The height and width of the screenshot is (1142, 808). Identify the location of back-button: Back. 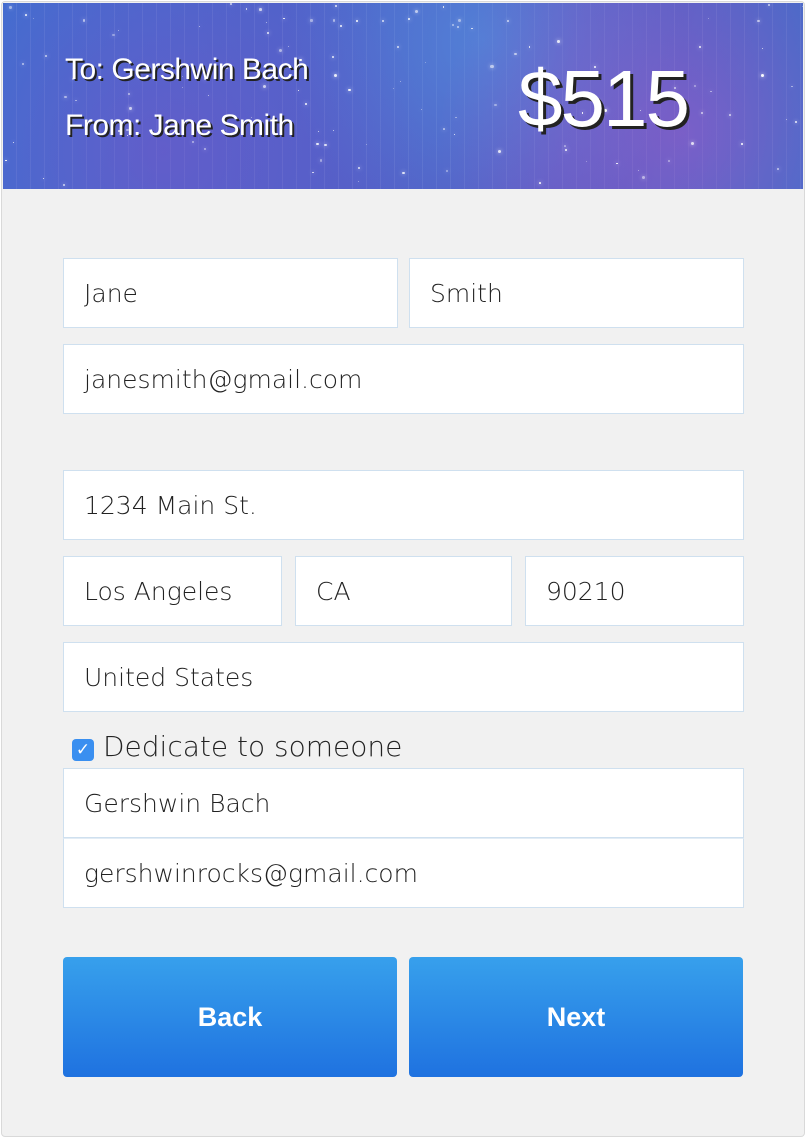
(230, 1017).